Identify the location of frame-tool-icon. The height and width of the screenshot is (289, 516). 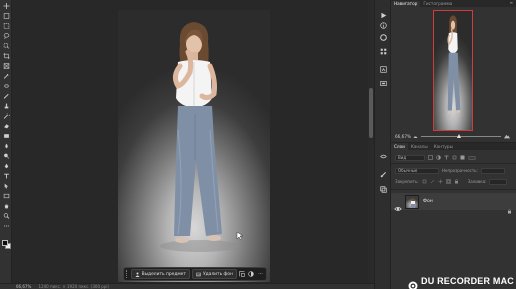
(6, 66).